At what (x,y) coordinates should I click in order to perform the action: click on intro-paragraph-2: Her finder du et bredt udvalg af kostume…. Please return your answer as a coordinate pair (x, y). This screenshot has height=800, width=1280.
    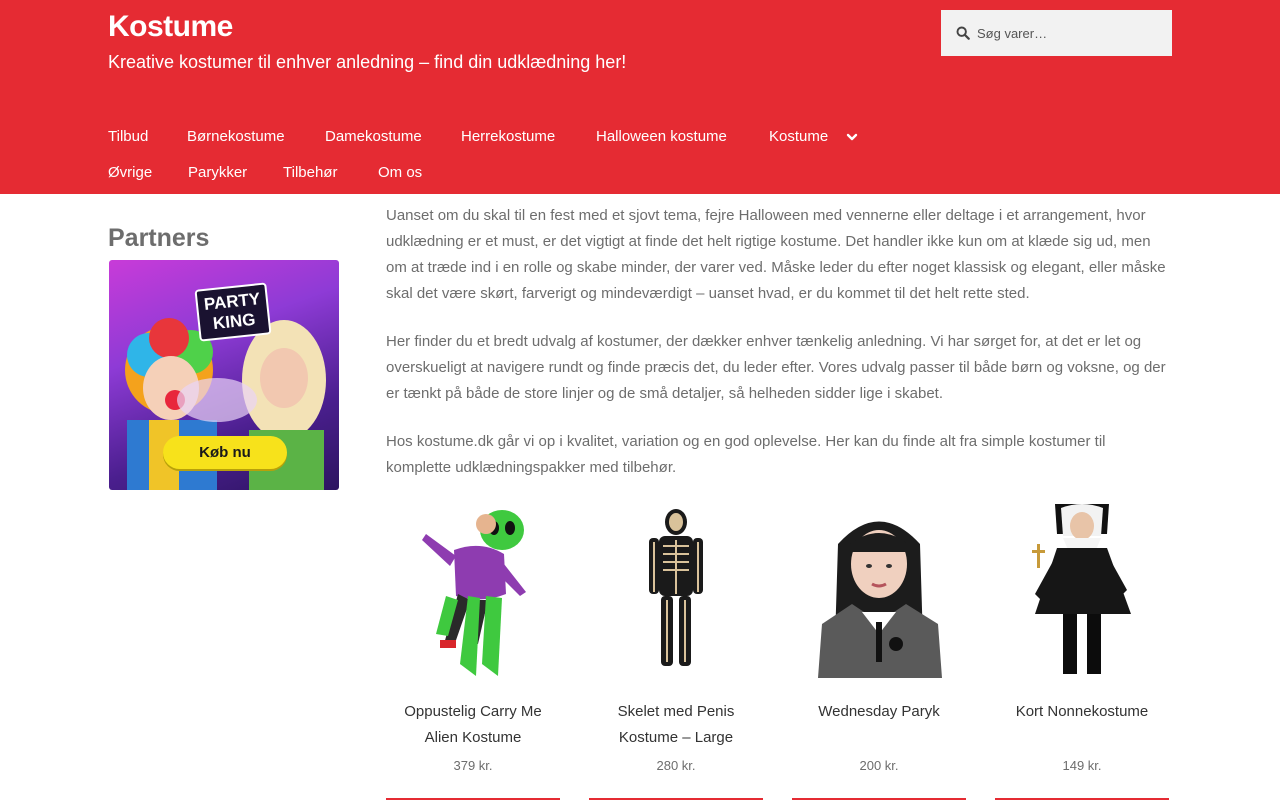
    Looking at the image, I should click on (776, 367).